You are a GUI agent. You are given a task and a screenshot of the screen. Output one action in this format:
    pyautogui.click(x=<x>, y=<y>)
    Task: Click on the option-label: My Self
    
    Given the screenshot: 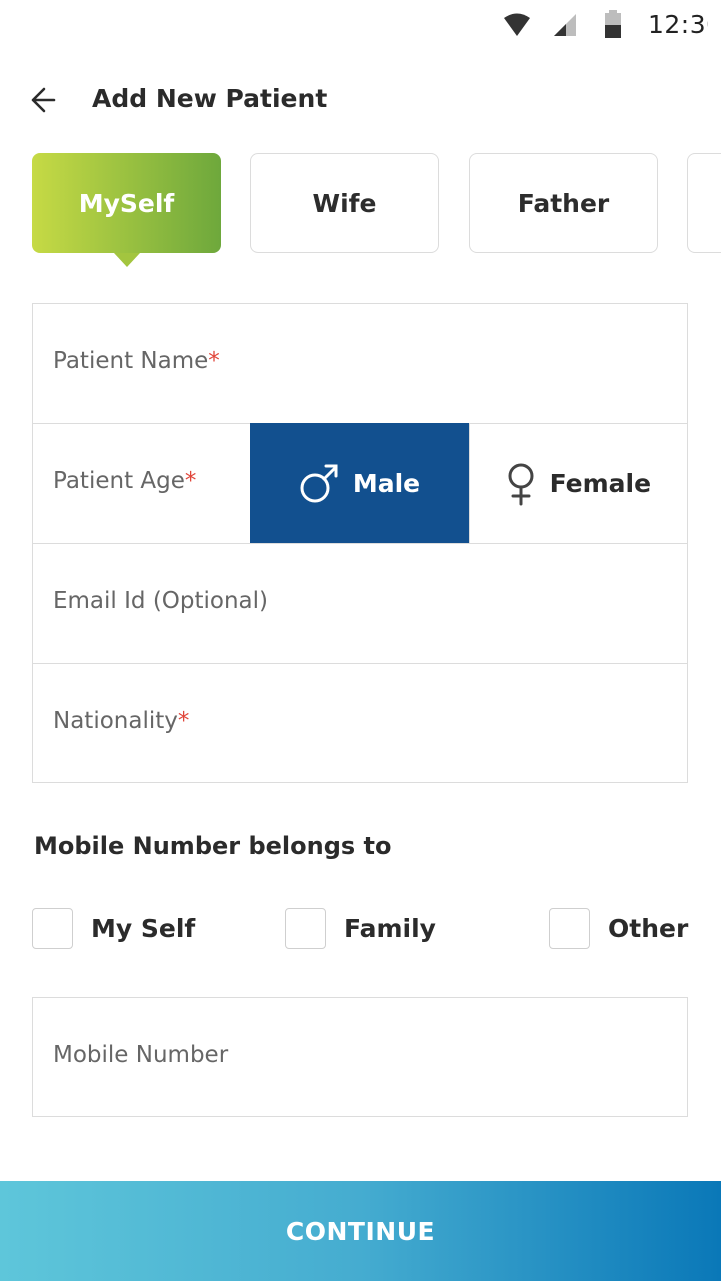 What is the action you would take?
    pyautogui.click(x=143, y=928)
    